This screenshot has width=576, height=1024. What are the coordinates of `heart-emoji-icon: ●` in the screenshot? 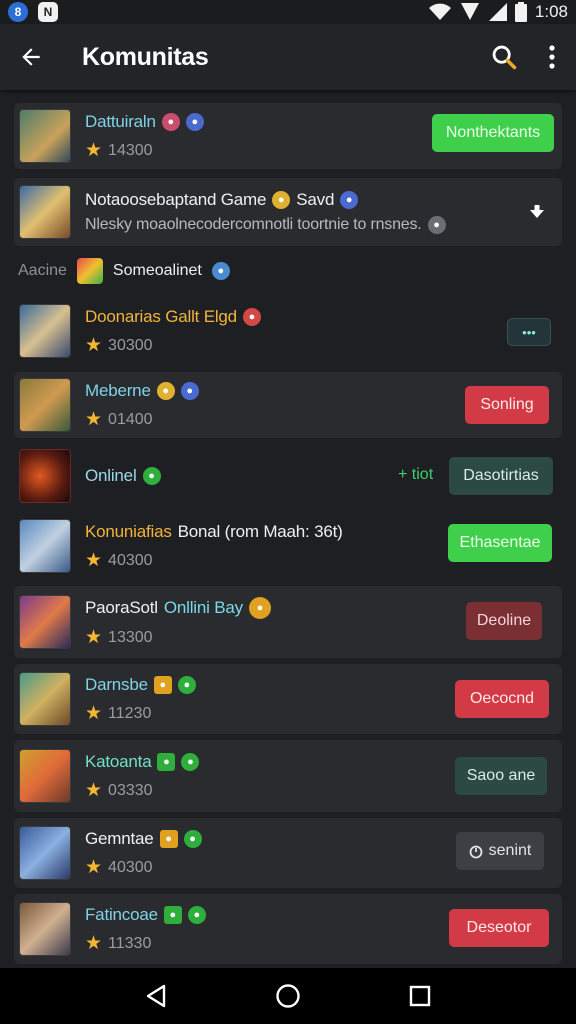 It's located at (170, 122).